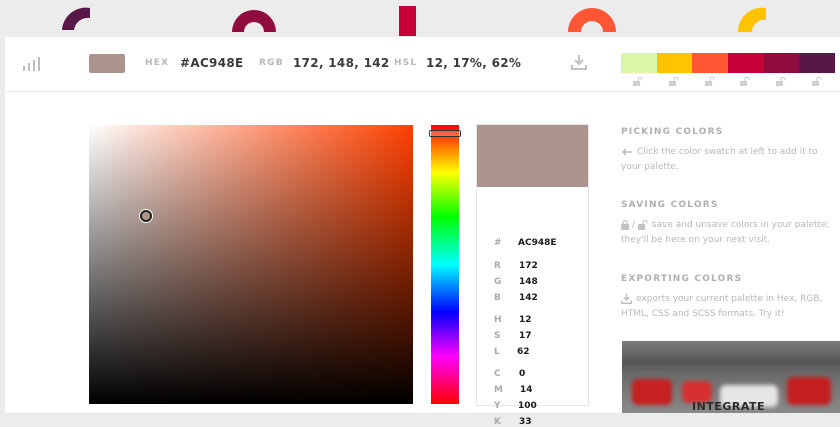  Describe the element at coordinates (497, 266) in the screenshot. I see `detail-key: R` at that location.